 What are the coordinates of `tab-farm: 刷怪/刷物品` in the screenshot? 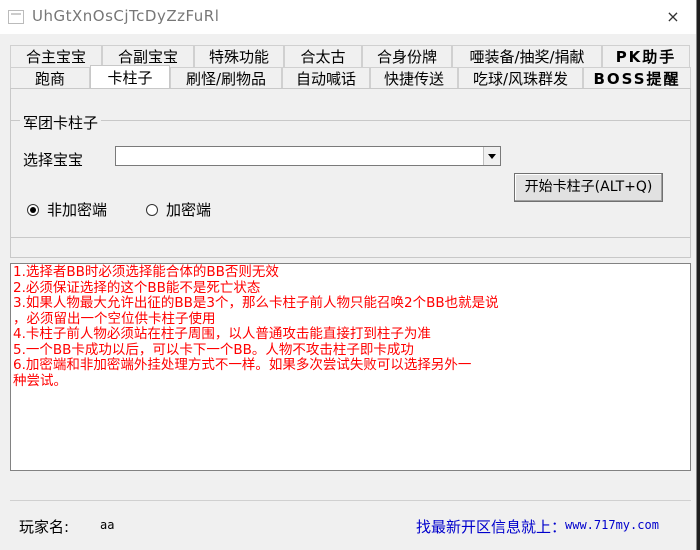 It's located at (226, 78).